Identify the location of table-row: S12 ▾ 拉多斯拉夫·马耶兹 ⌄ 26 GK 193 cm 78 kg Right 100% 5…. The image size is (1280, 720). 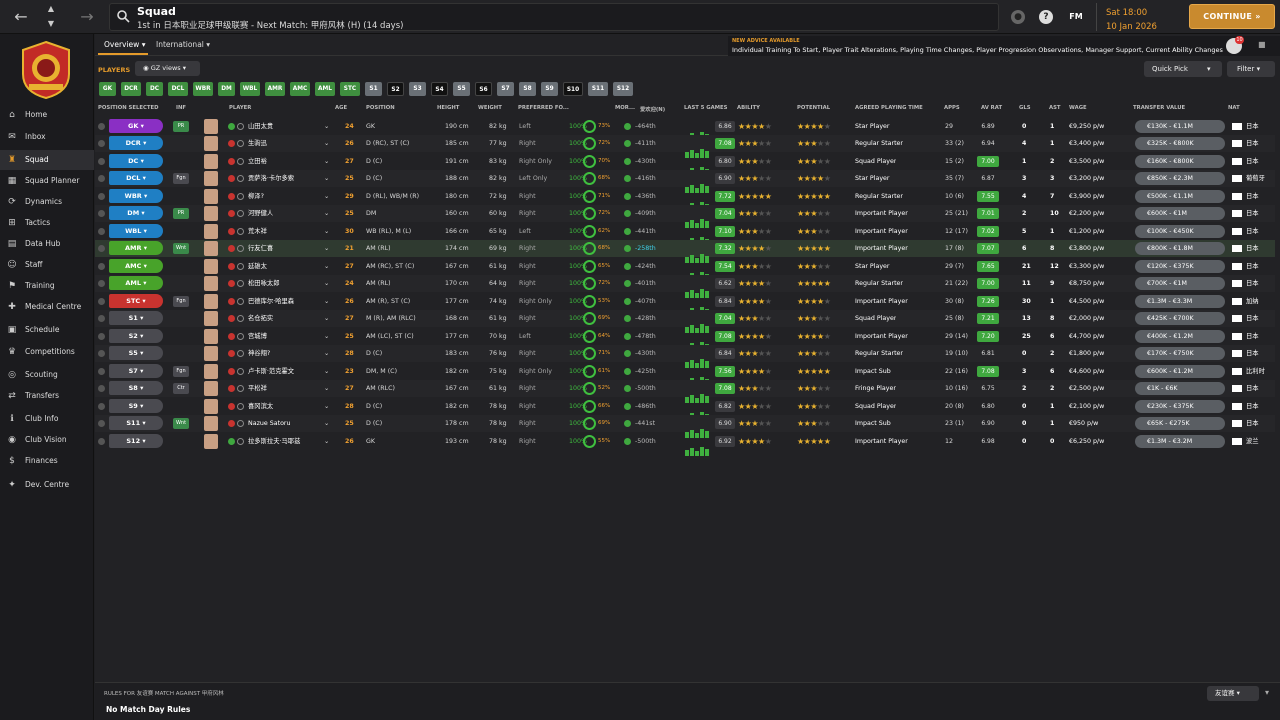
(685, 444).